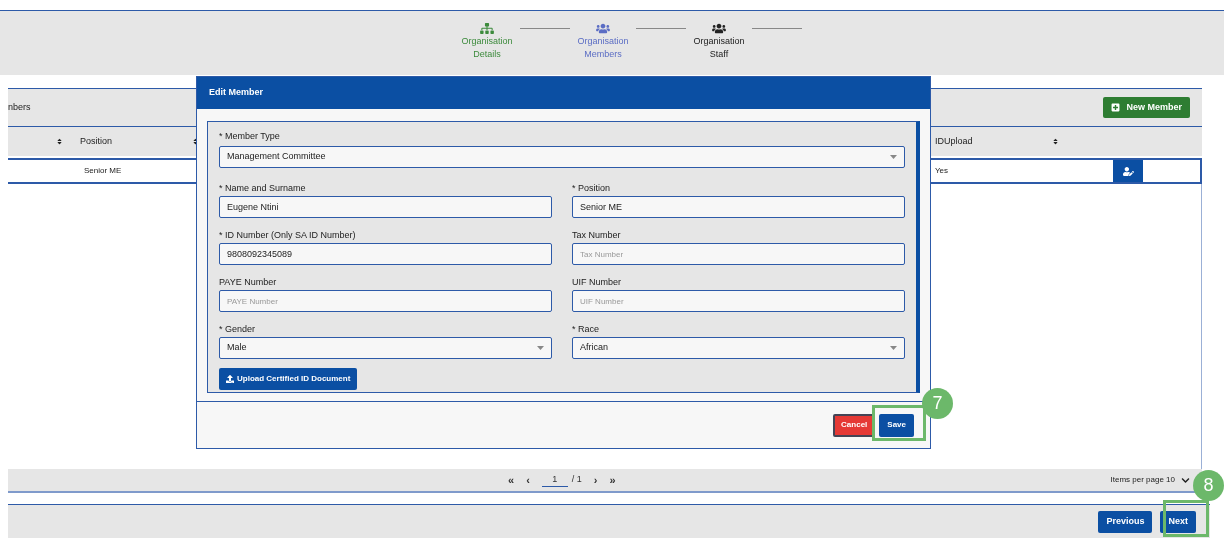  I want to click on upload-icon, so click(230, 379).